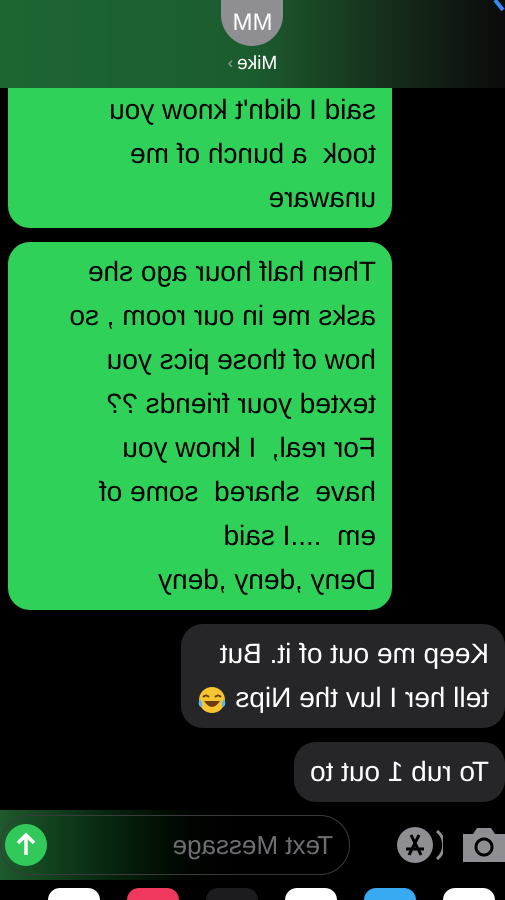  Describe the element at coordinates (257, 64) in the screenshot. I see `contact-name: Mike` at that location.